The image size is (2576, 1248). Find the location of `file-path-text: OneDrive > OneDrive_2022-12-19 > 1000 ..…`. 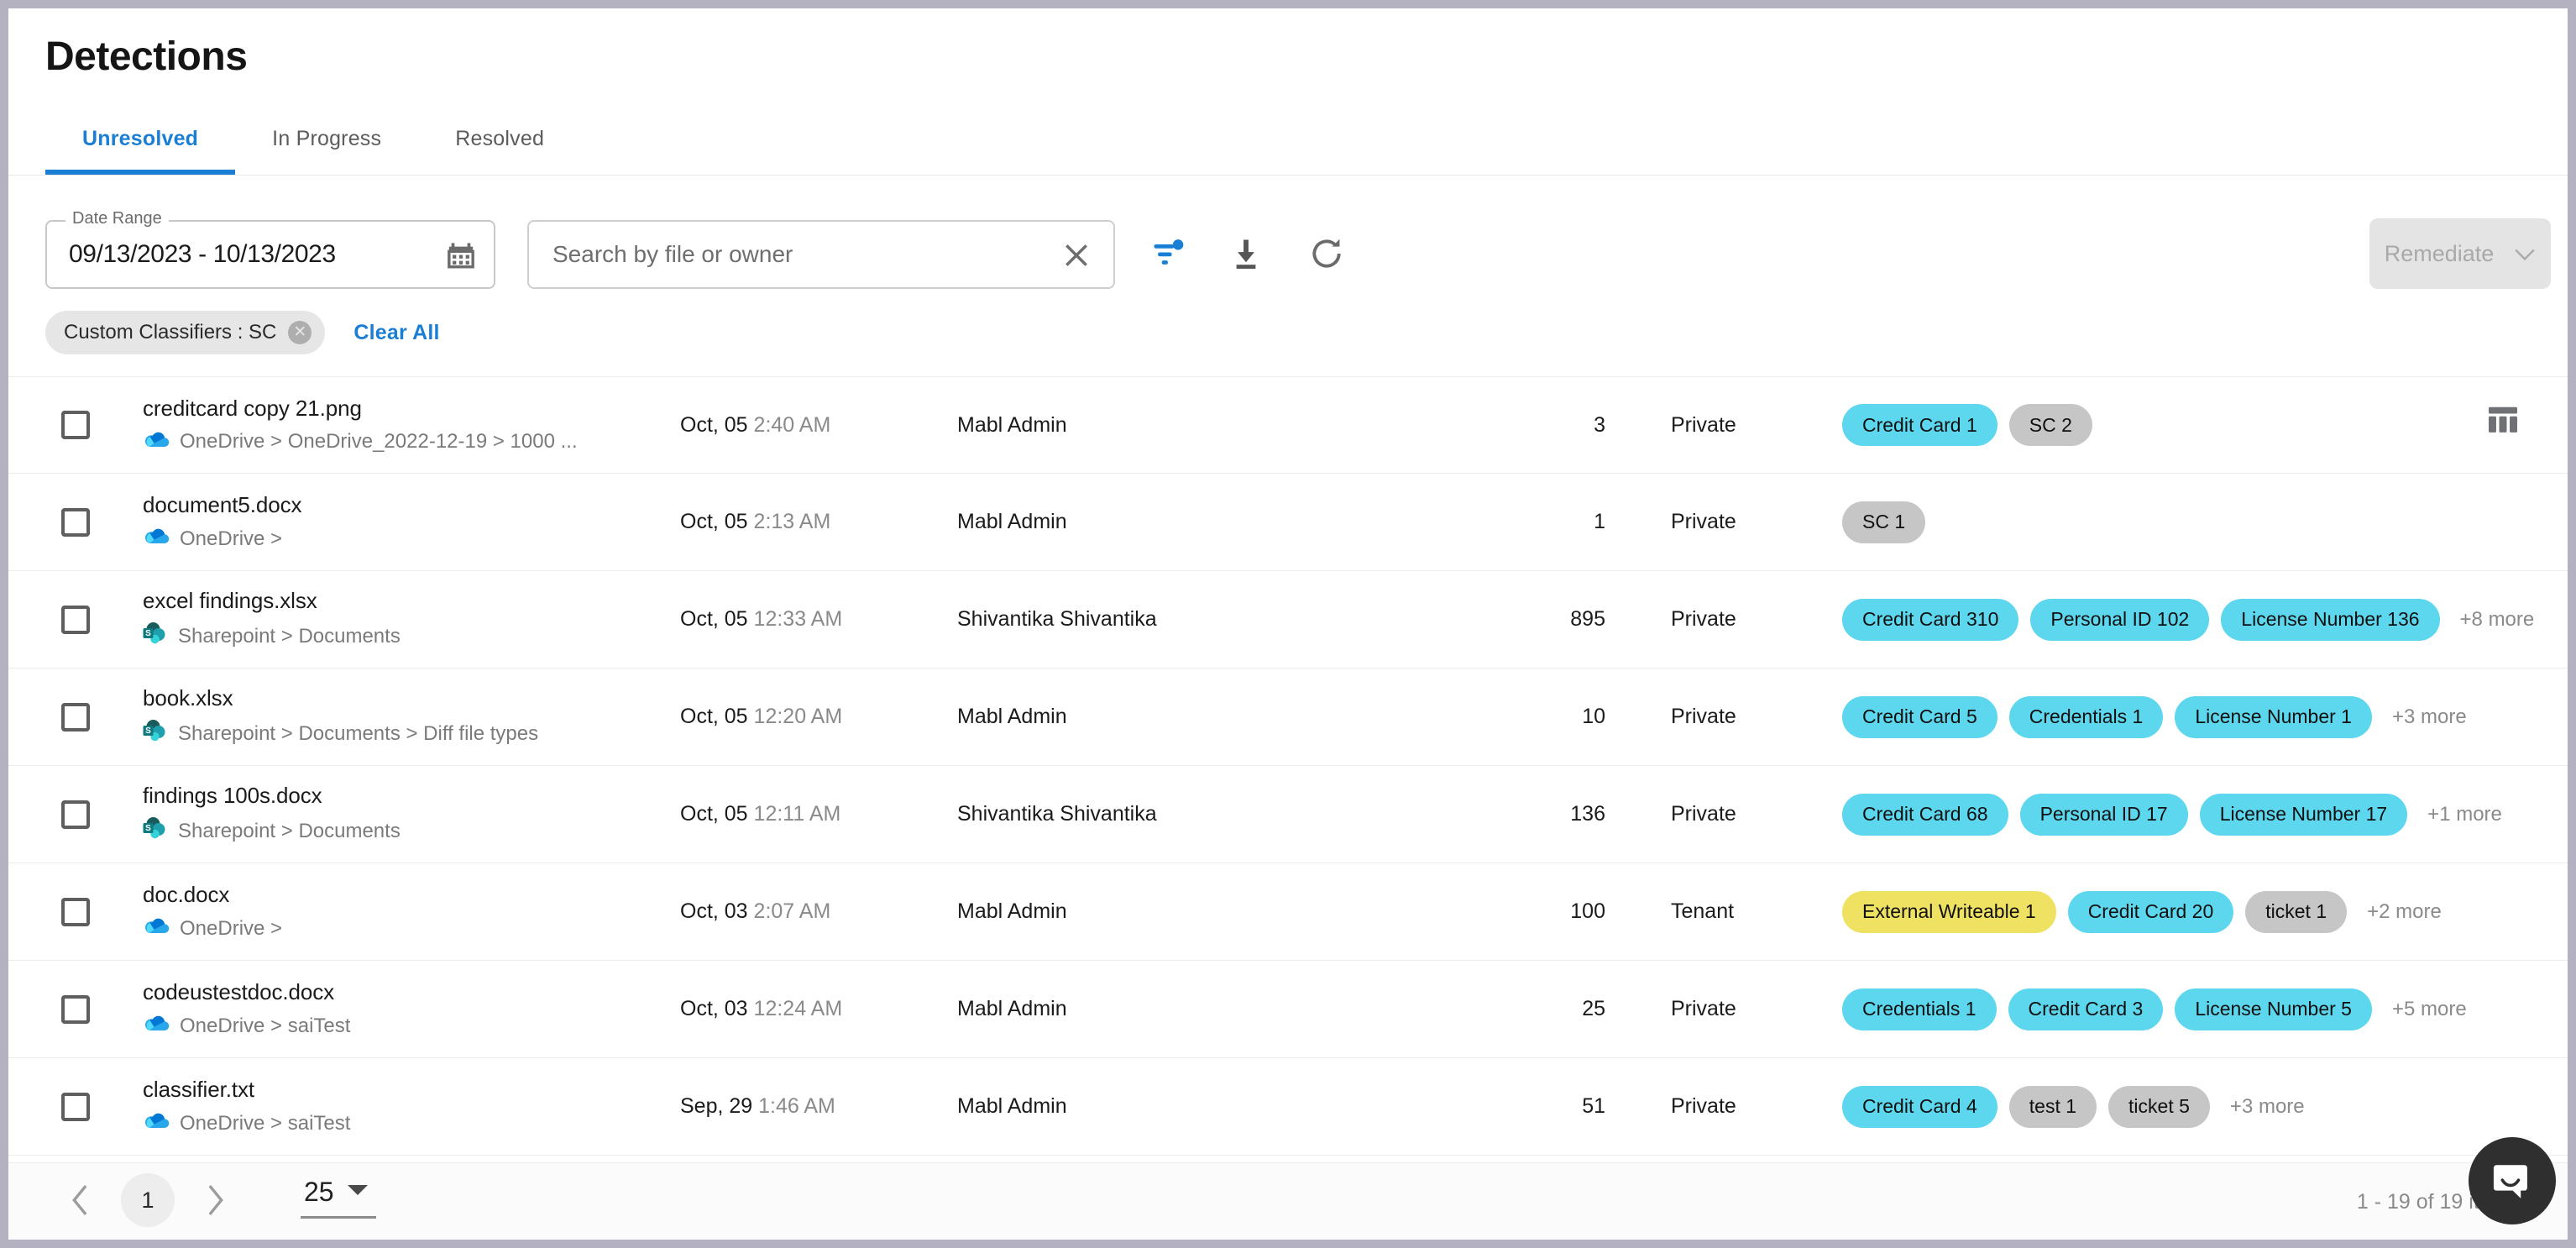

file-path-text: OneDrive > OneDrive_2022-12-19 > 1000 ..… is located at coordinates (379, 441).